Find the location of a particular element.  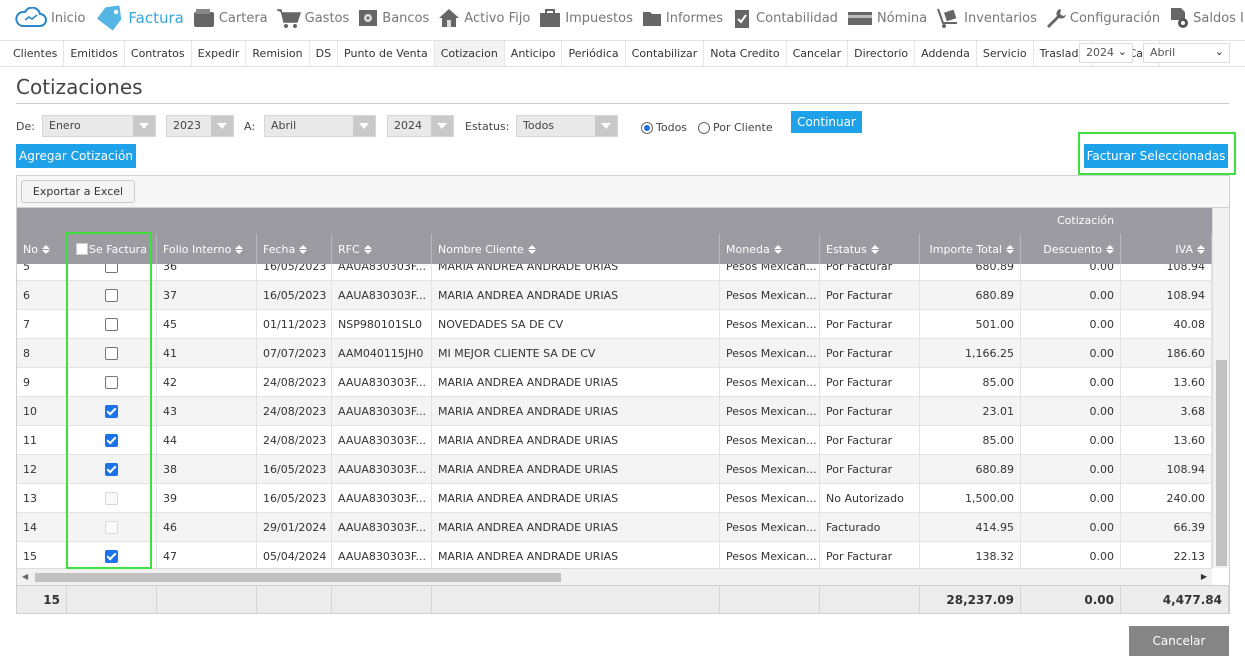

cell-importe: 1,500.00 is located at coordinates (970, 498).